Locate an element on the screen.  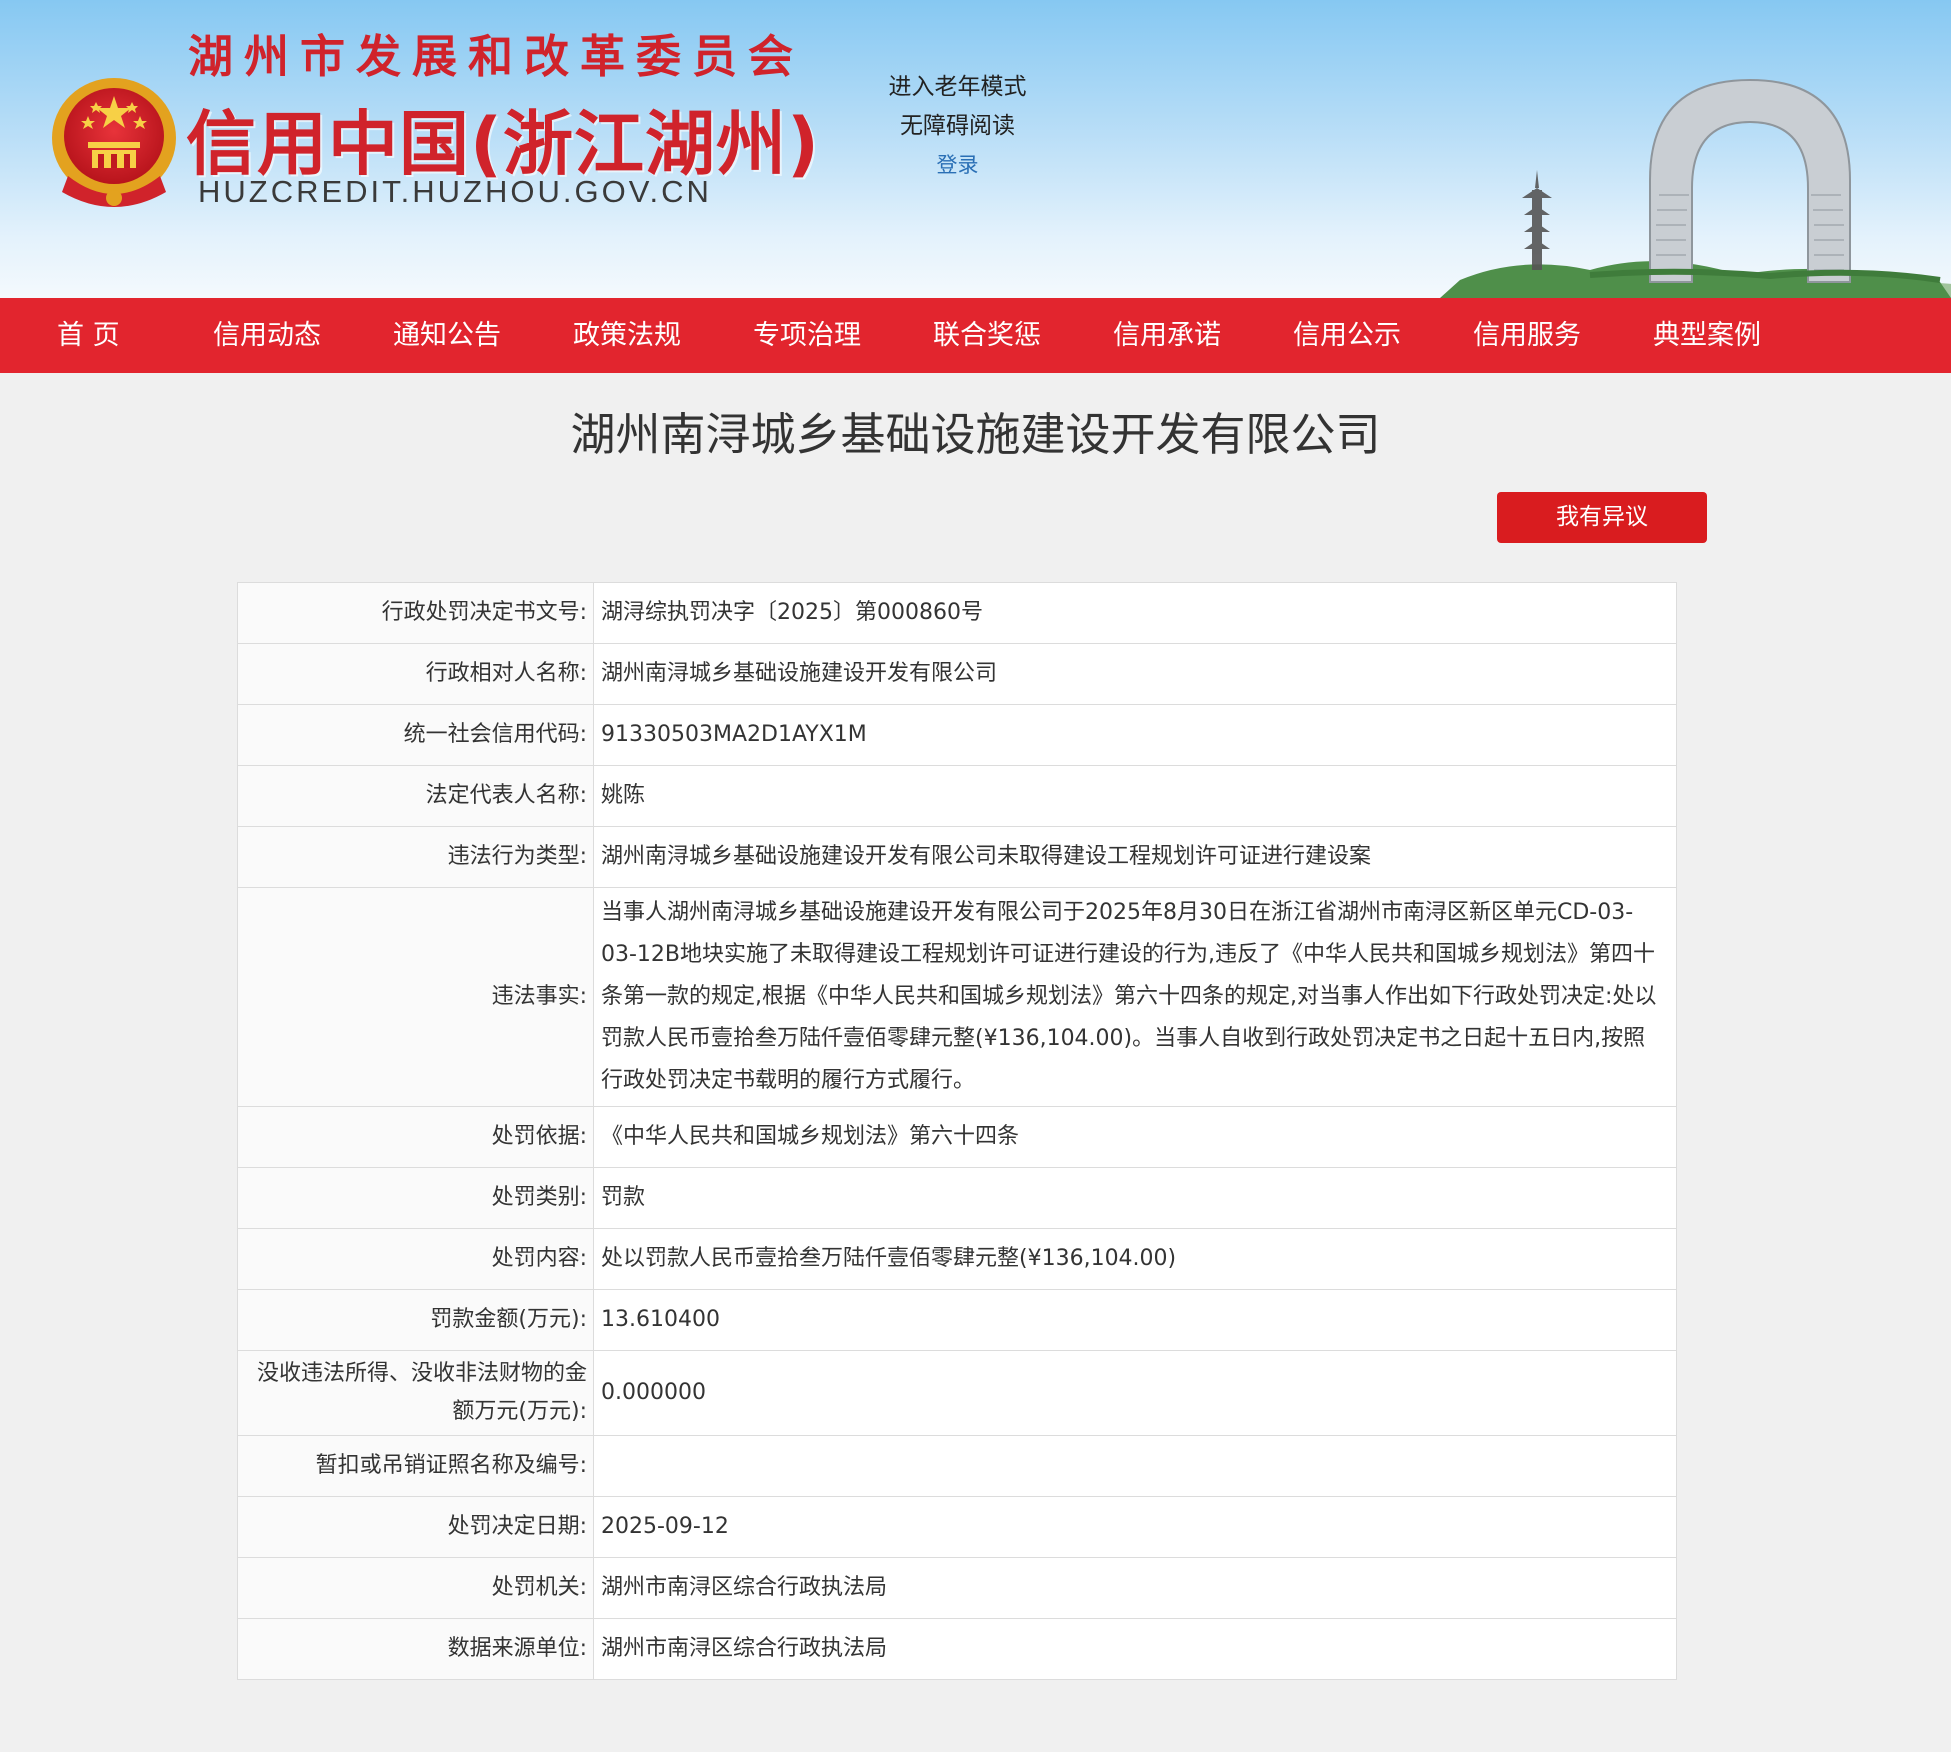
national-emblem-icon is located at coordinates (114, 142).